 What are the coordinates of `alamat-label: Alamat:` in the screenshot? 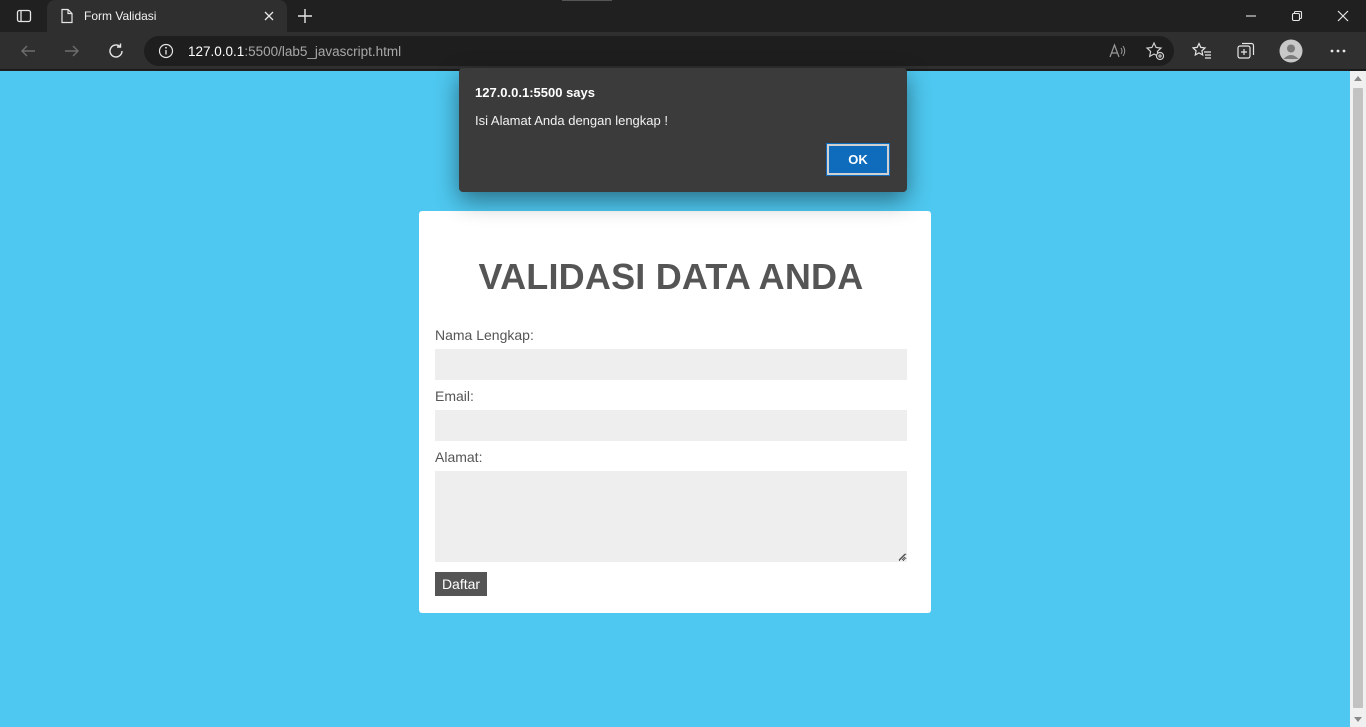 It's located at (459, 457).